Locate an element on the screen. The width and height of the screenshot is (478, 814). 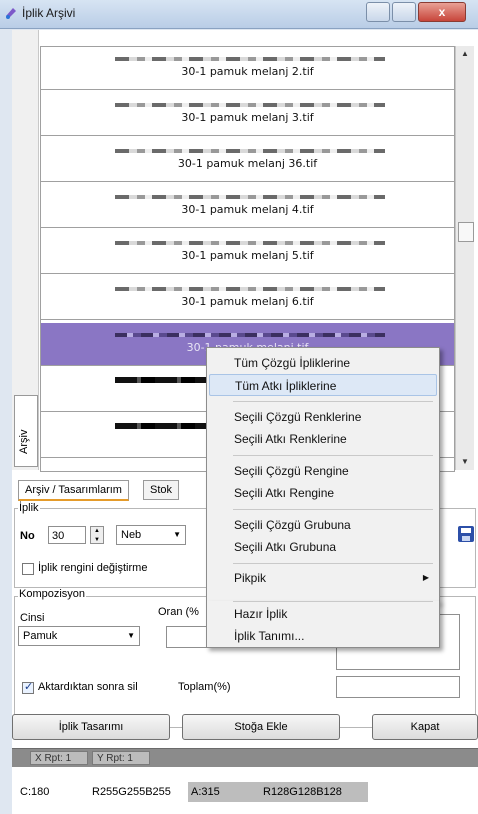
add-to-stock-button: Stoğa Ekle is located at coordinates (261, 727).